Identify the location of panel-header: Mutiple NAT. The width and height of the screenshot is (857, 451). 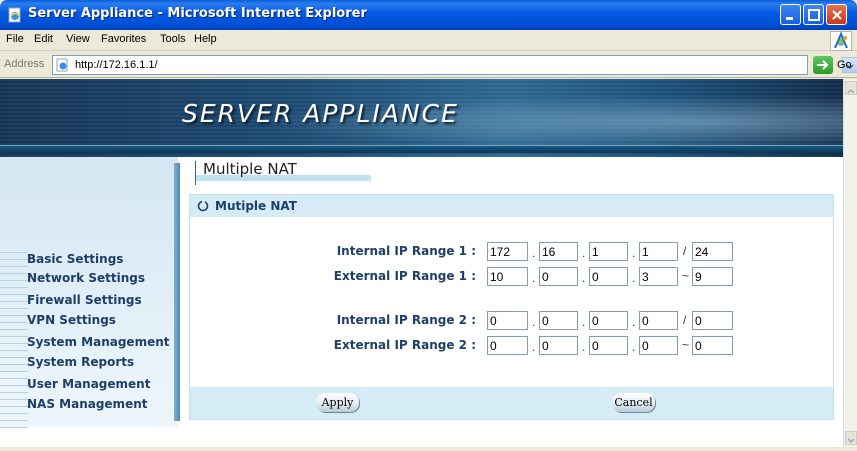
(511, 206).